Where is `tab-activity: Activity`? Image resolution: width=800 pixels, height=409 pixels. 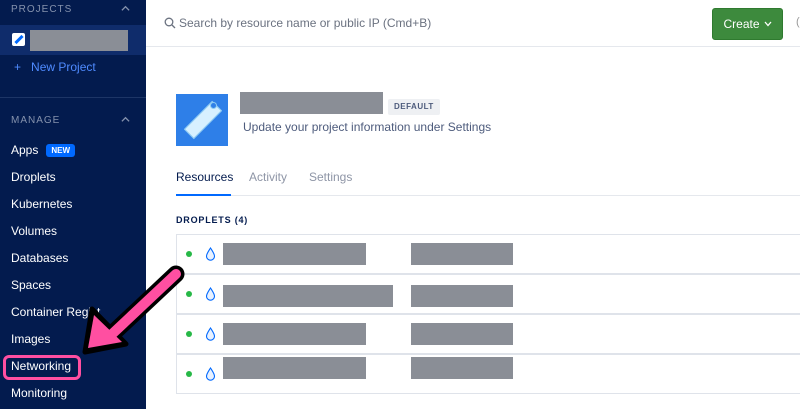
tab-activity: Activity is located at coordinates (268, 177).